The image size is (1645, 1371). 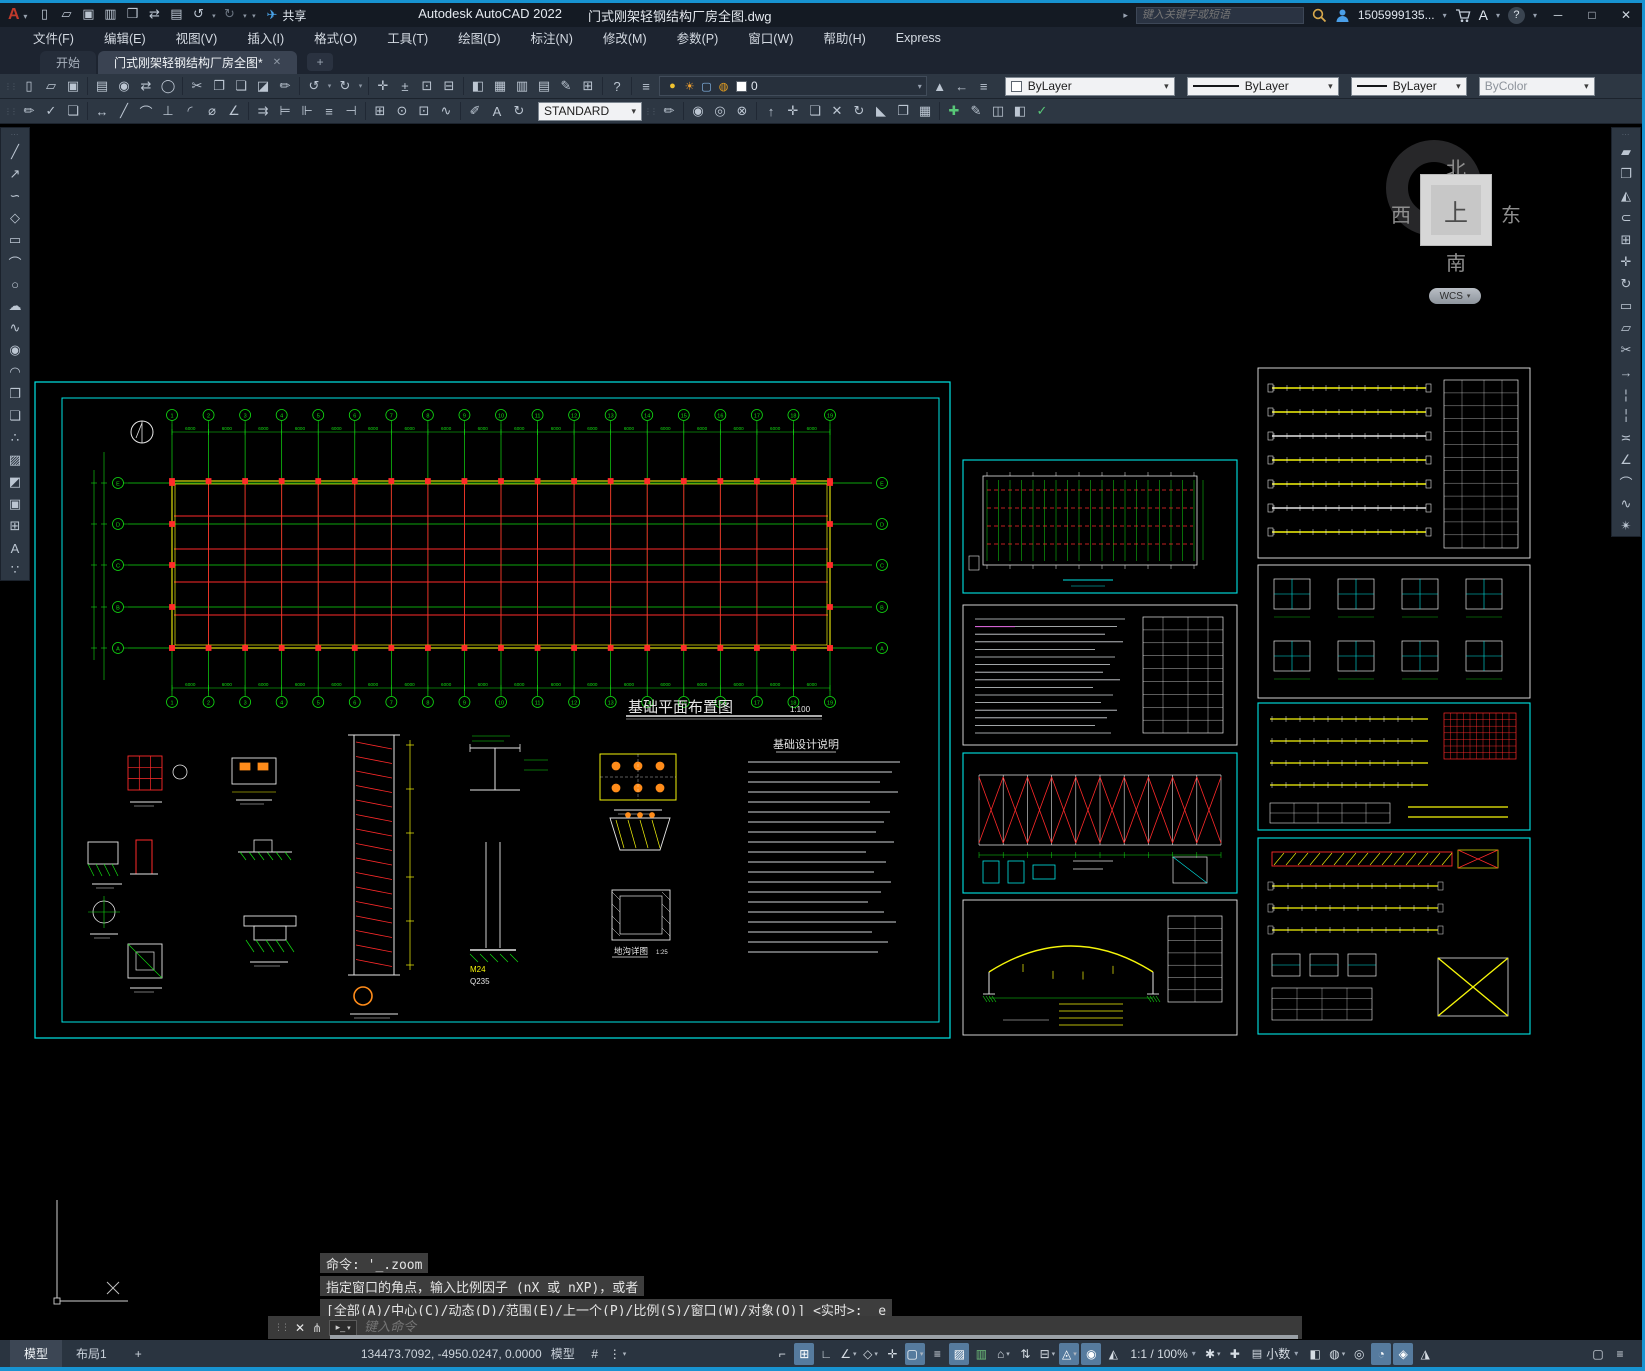 What do you see at coordinates (15, 284) in the screenshot?
I see `circle-icon: ○` at bounding box center [15, 284].